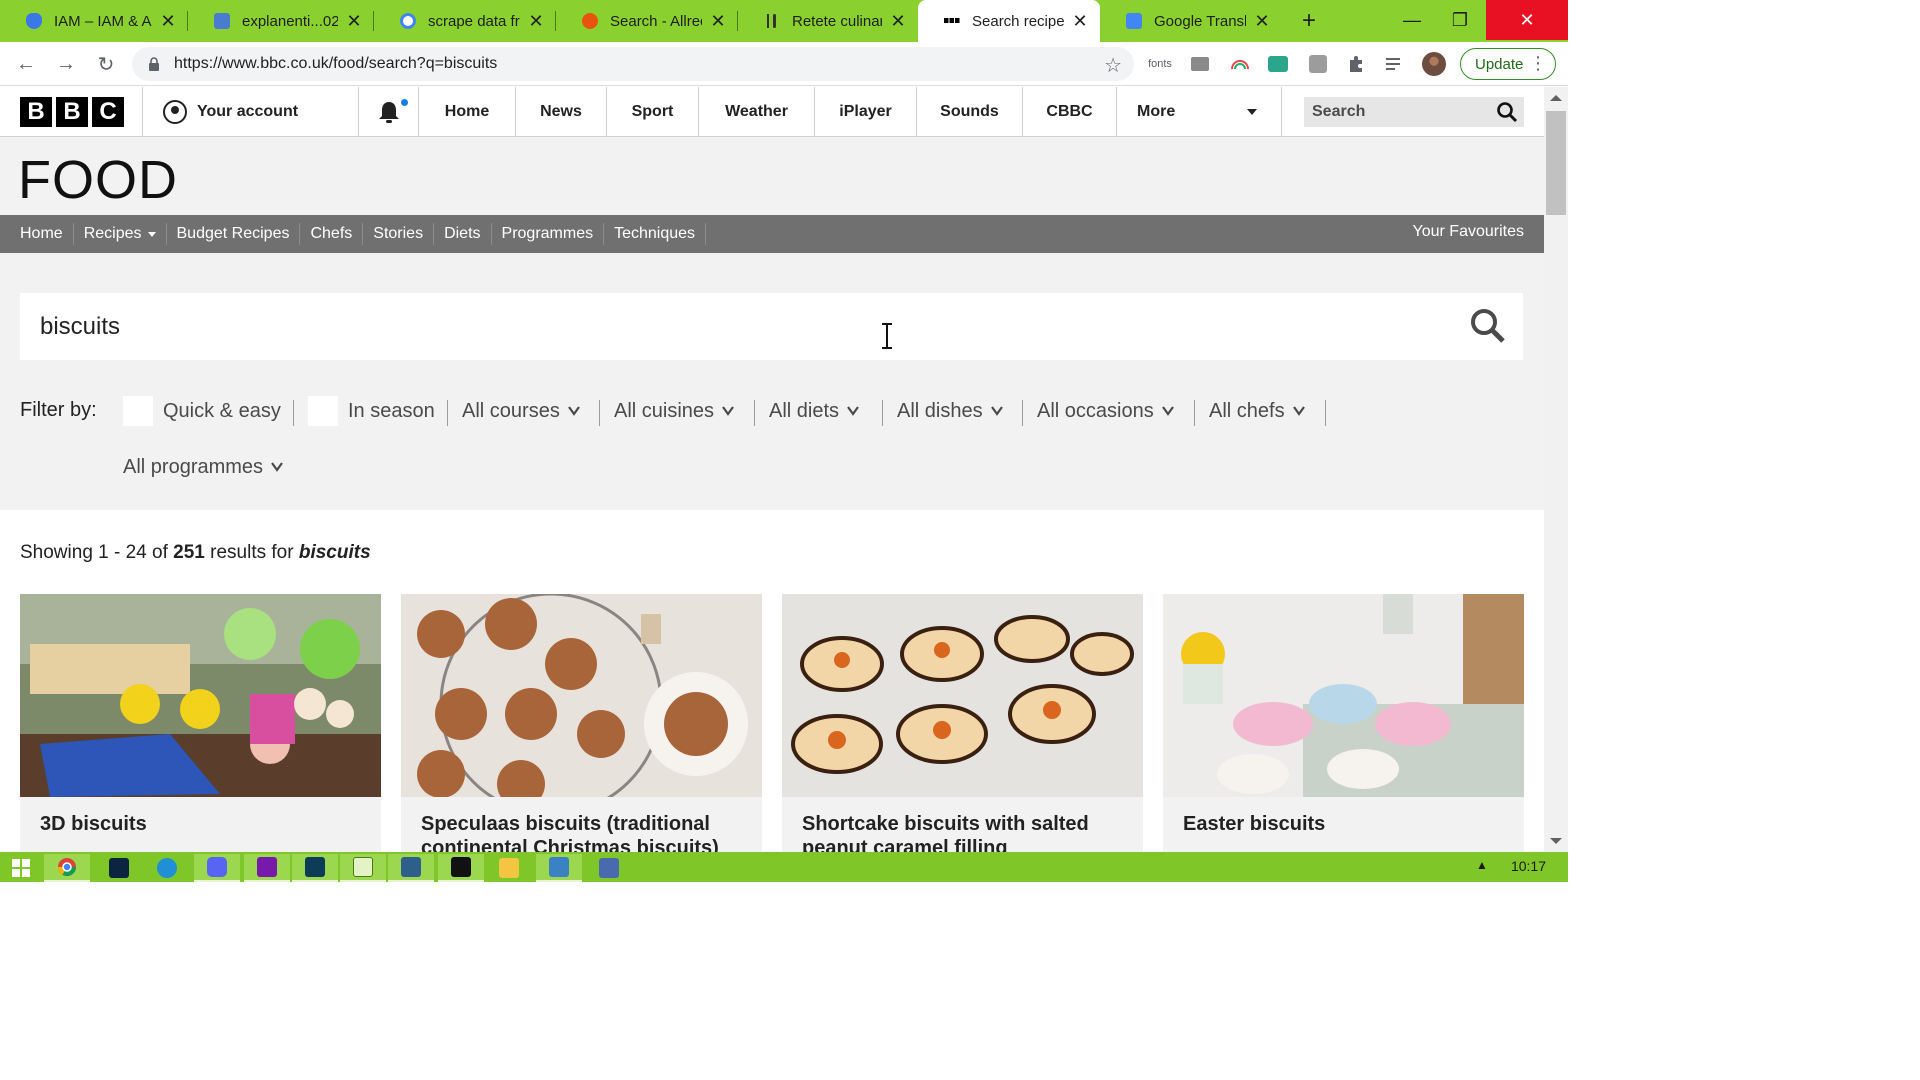  I want to click on masthead-nav-more: More, so click(1198, 112).